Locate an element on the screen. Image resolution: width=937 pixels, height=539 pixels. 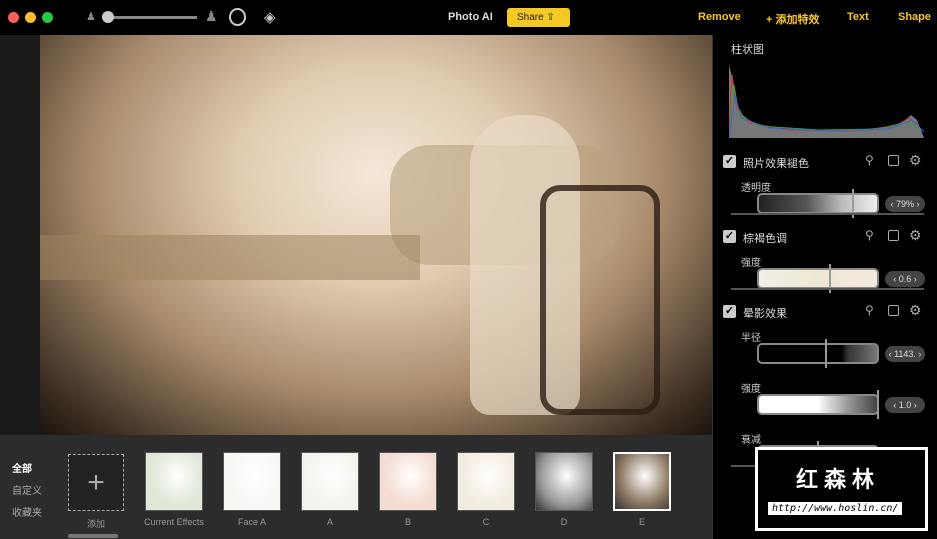
param-value: 1.0 is located at coordinates (905, 405).